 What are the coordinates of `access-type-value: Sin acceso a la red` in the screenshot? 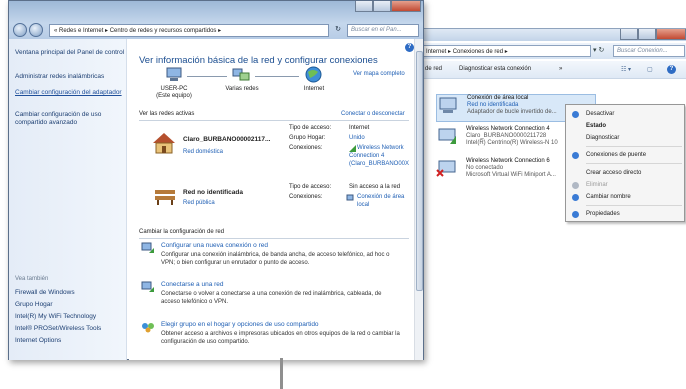 It's located at (375, 187).